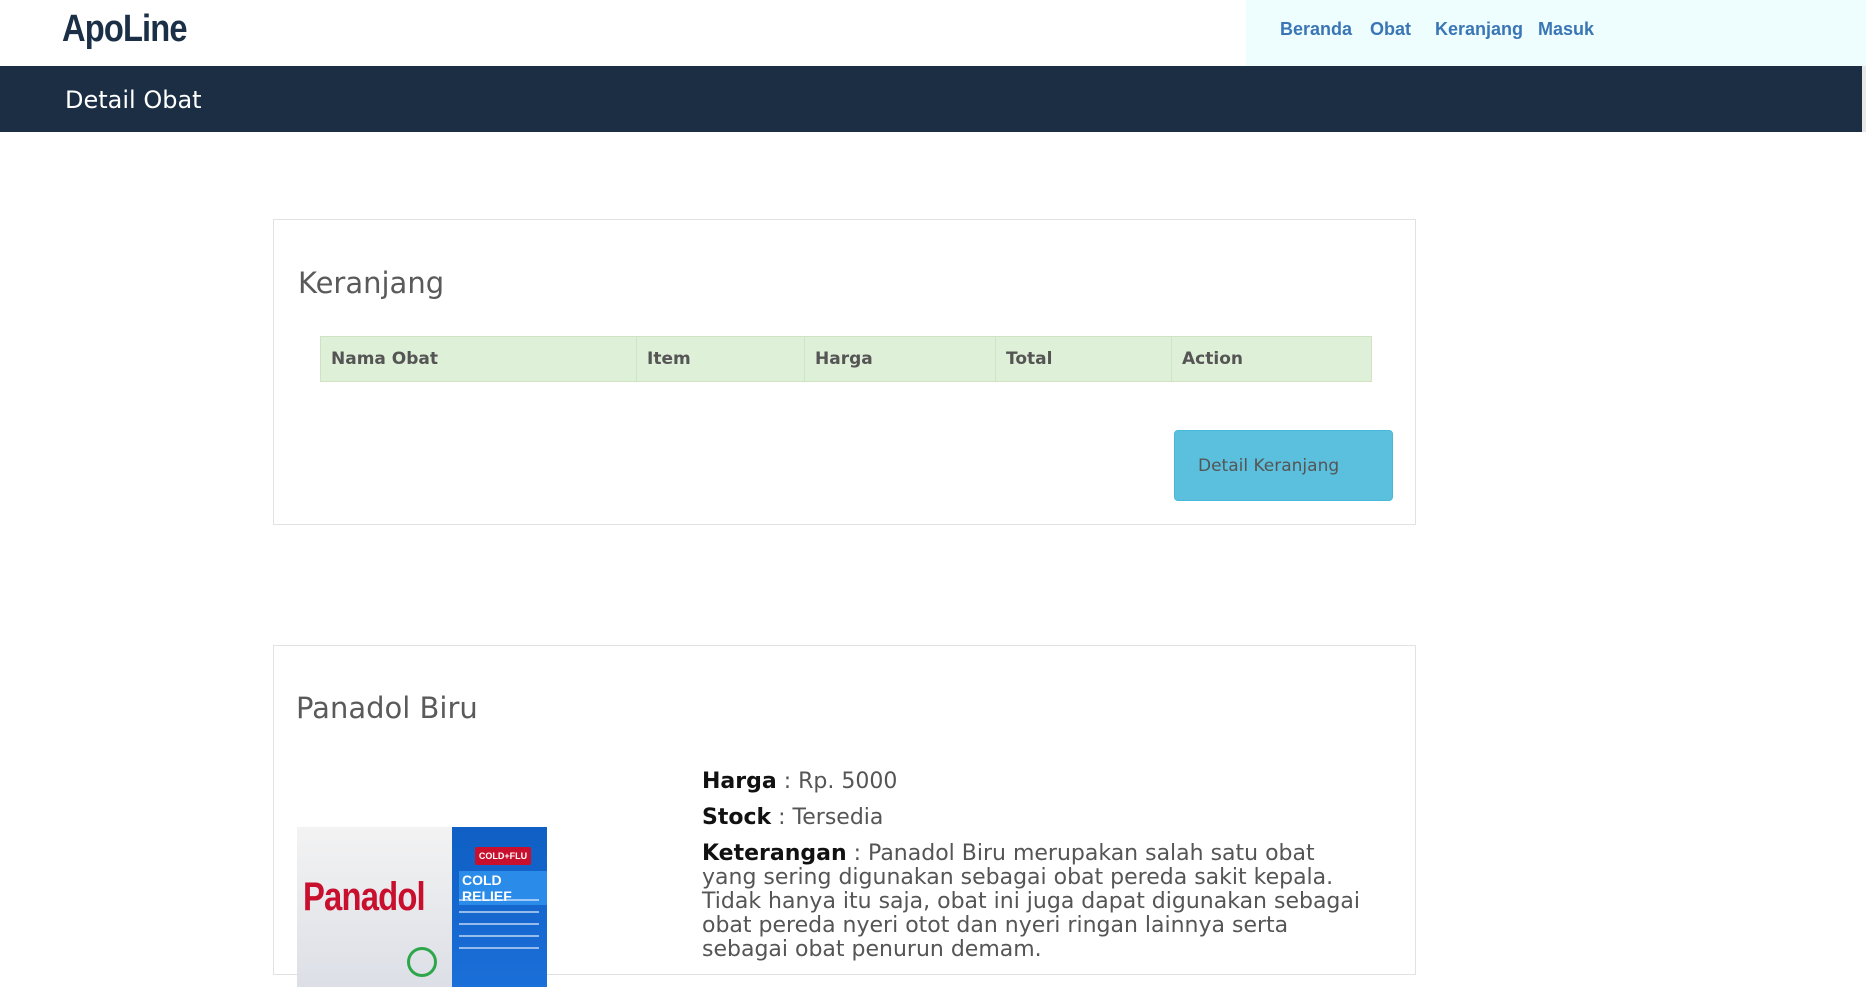  I want to click on brand-logo: ApoLine, so click(125, 29).